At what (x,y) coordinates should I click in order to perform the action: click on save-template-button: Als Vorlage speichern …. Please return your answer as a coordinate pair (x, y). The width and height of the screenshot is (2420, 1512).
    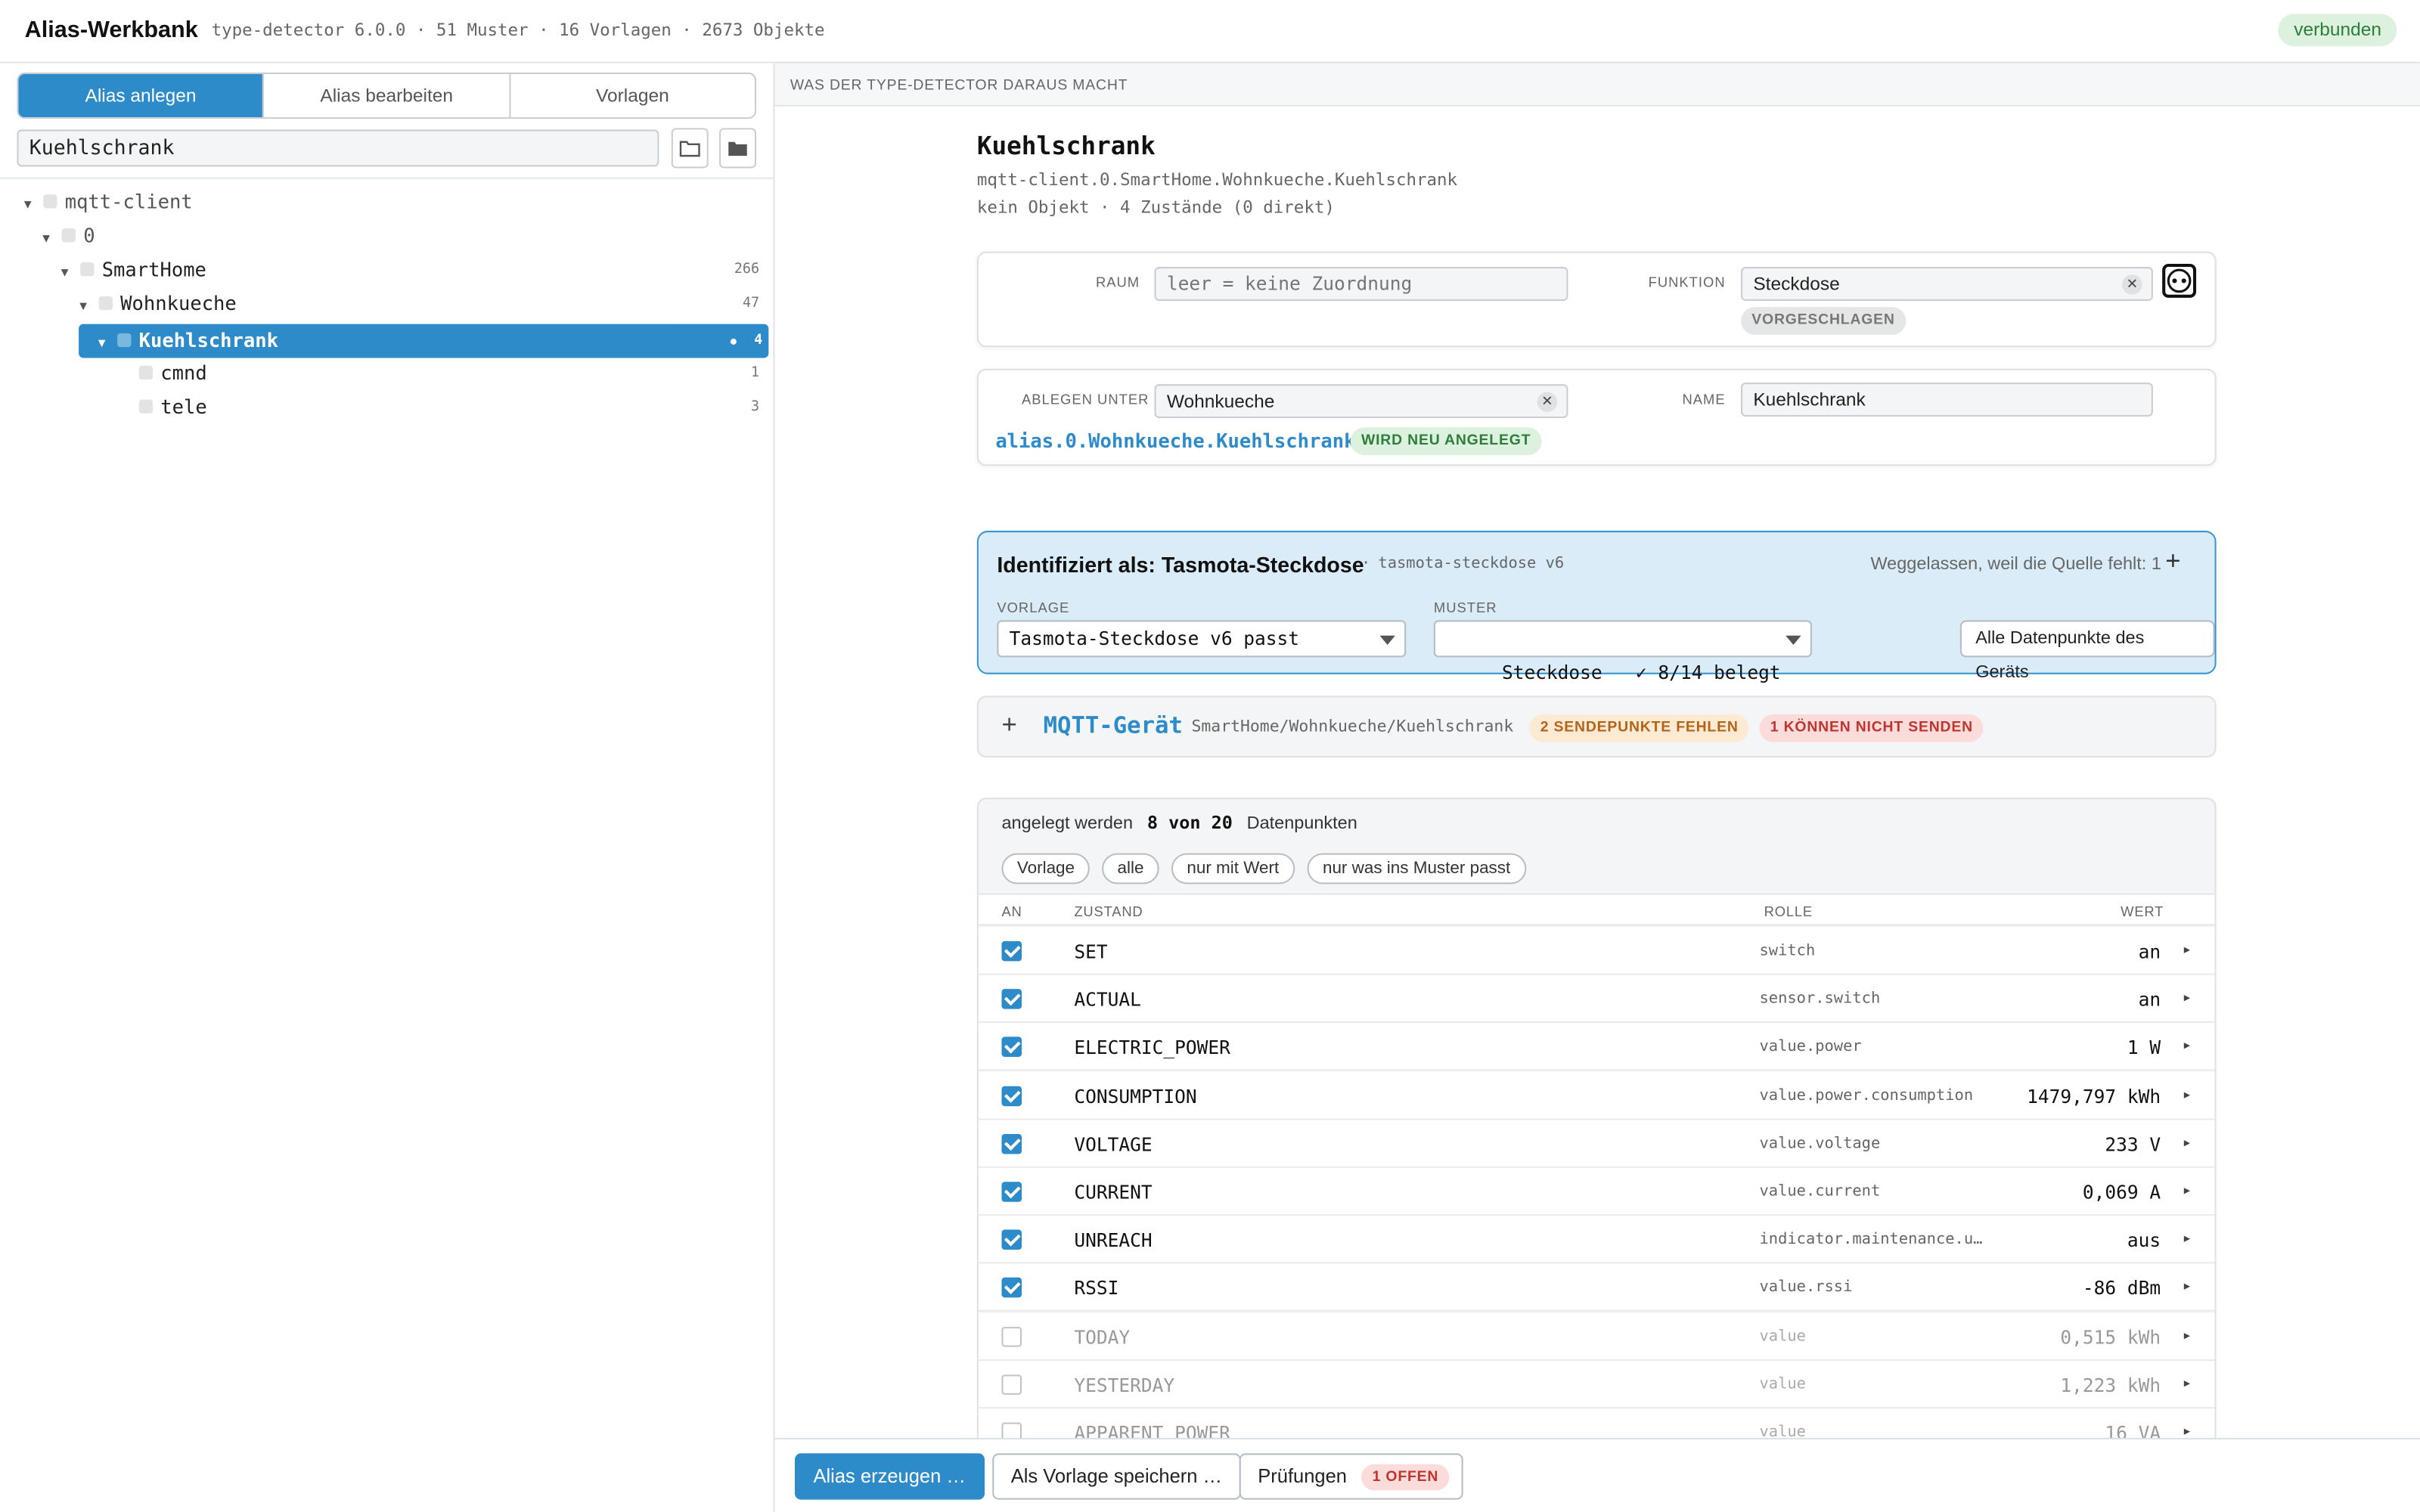
    Looking at the image, I should click on (1116, 1476).